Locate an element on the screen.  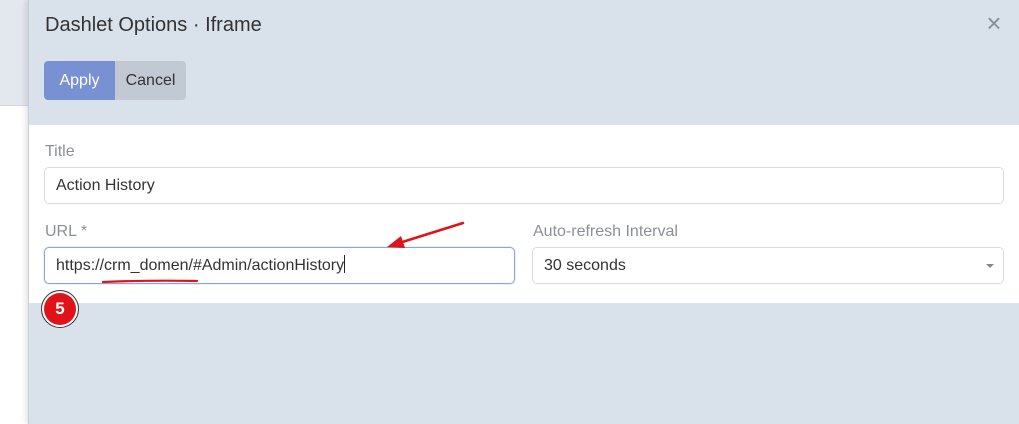
apply-button: Apply is located at coordinates (79, 80).